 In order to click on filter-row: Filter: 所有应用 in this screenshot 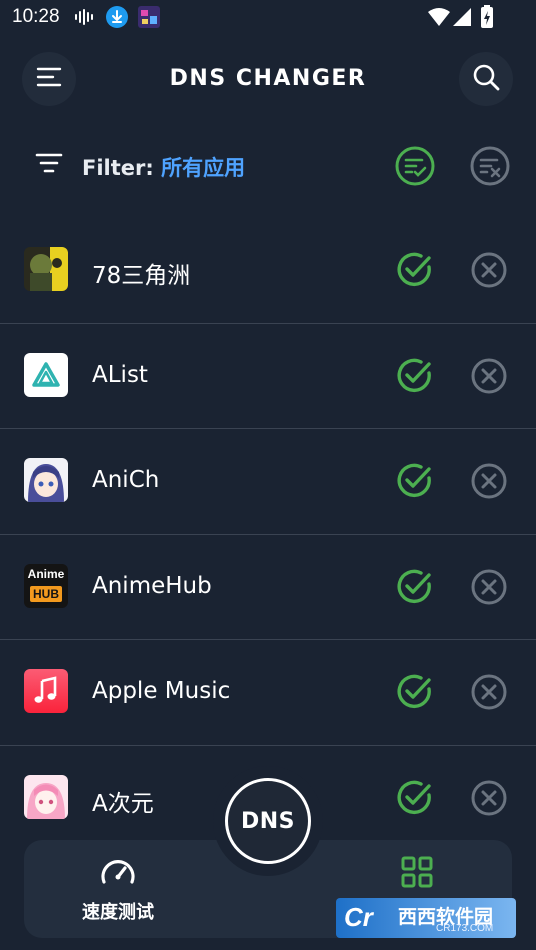, I will do `click(268, 166)`.